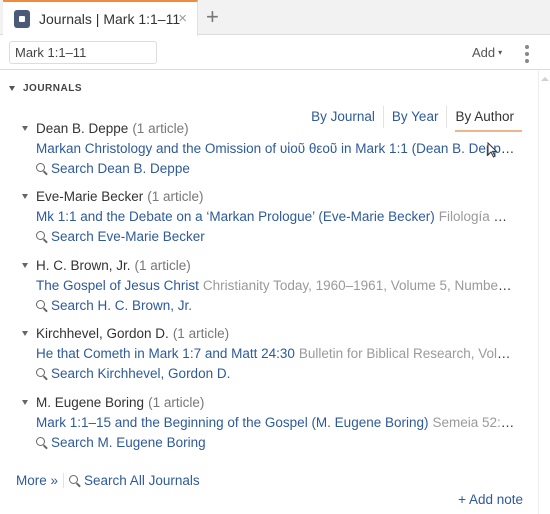  Describe the element at coordinates (182, 18) in the screenshot. I see `close-icon: ×` at that location.